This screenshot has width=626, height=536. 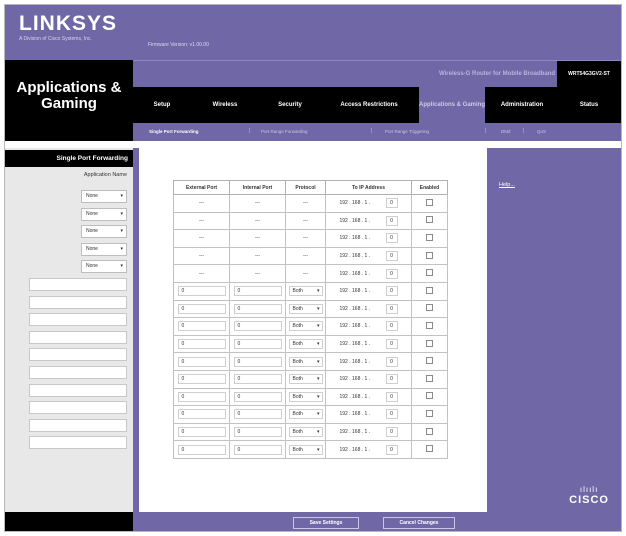 I want to click on subtab-port-range-forwarding: Port Range Forwarding, so click(x=284, y=131).